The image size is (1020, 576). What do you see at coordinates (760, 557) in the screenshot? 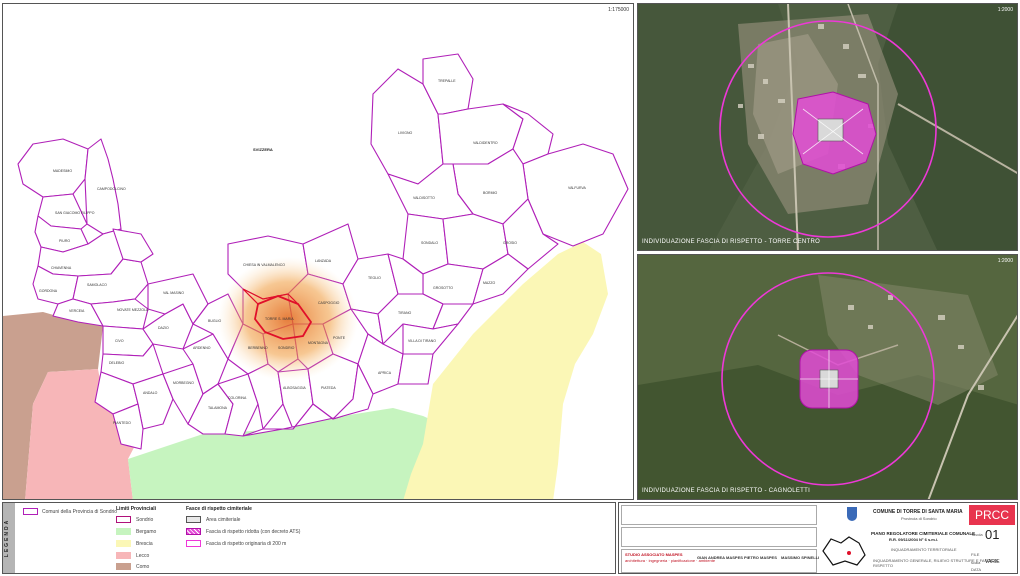
I see `person-2: PIETRO MASPES` at bounding box center [760, 557].